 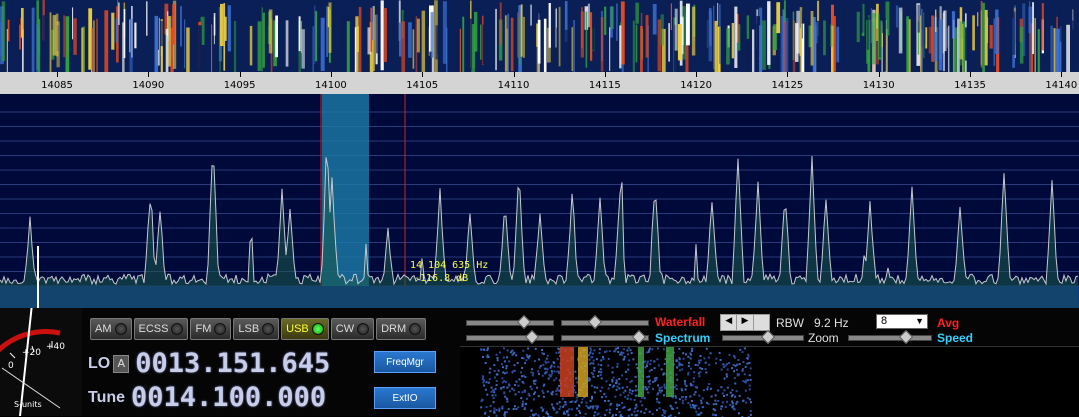 I want to click on waterfall-arrow-buttons: ◀▶, so click(x=745, y=322).